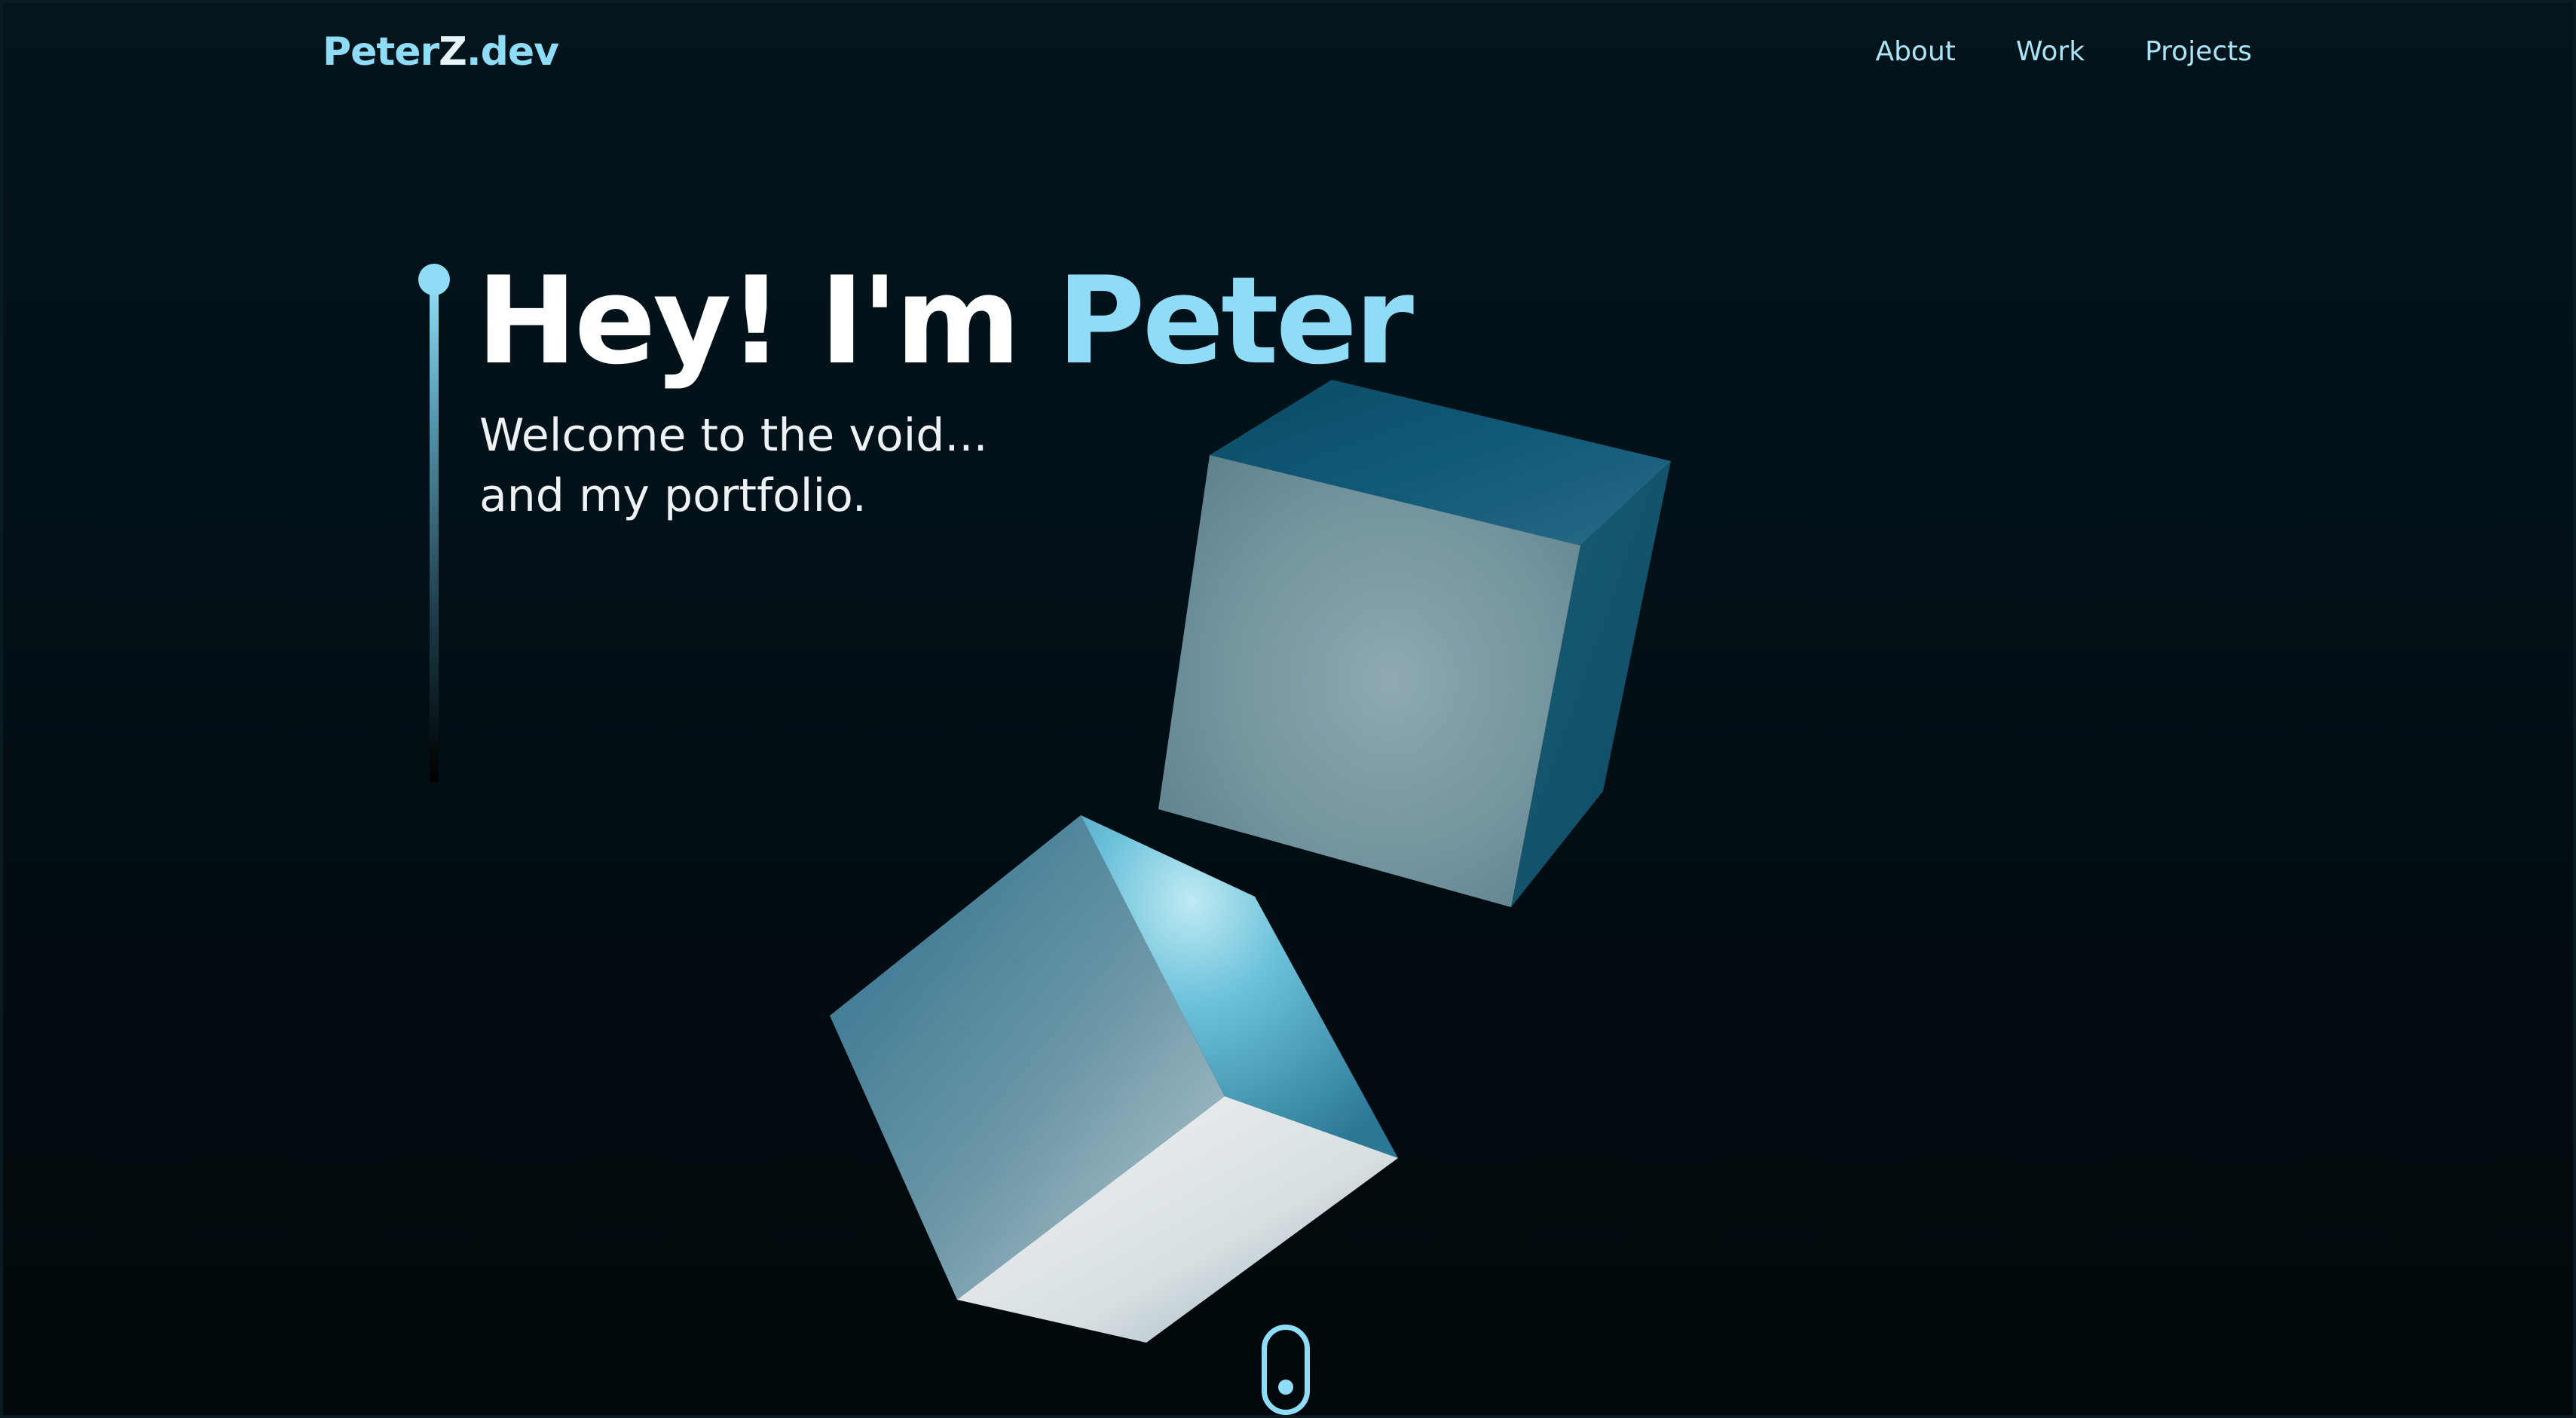  What do you see at coordinates (1114, 1079) in the screenshot?
I see `cube-lower-left` at bounding box center [1114, 1079].